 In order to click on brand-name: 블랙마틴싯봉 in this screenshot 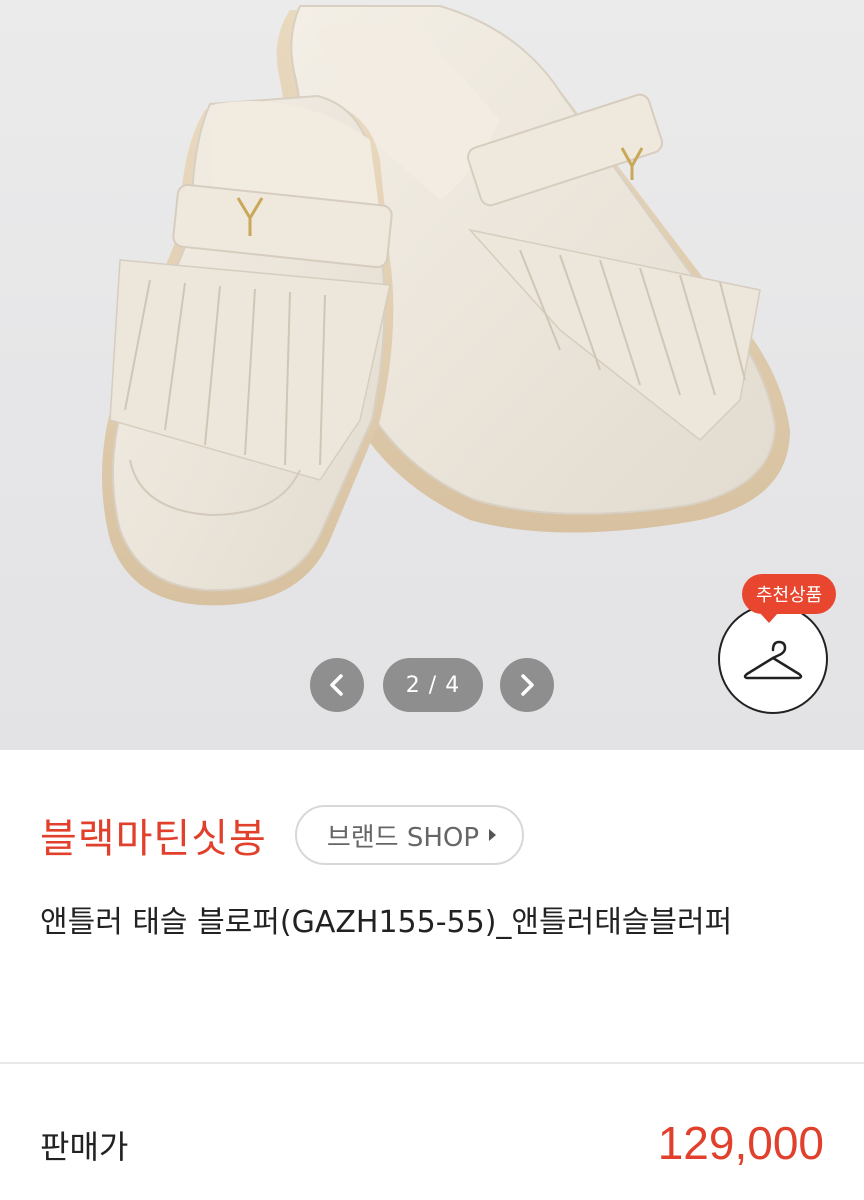, I will do `click(153, 835)`.